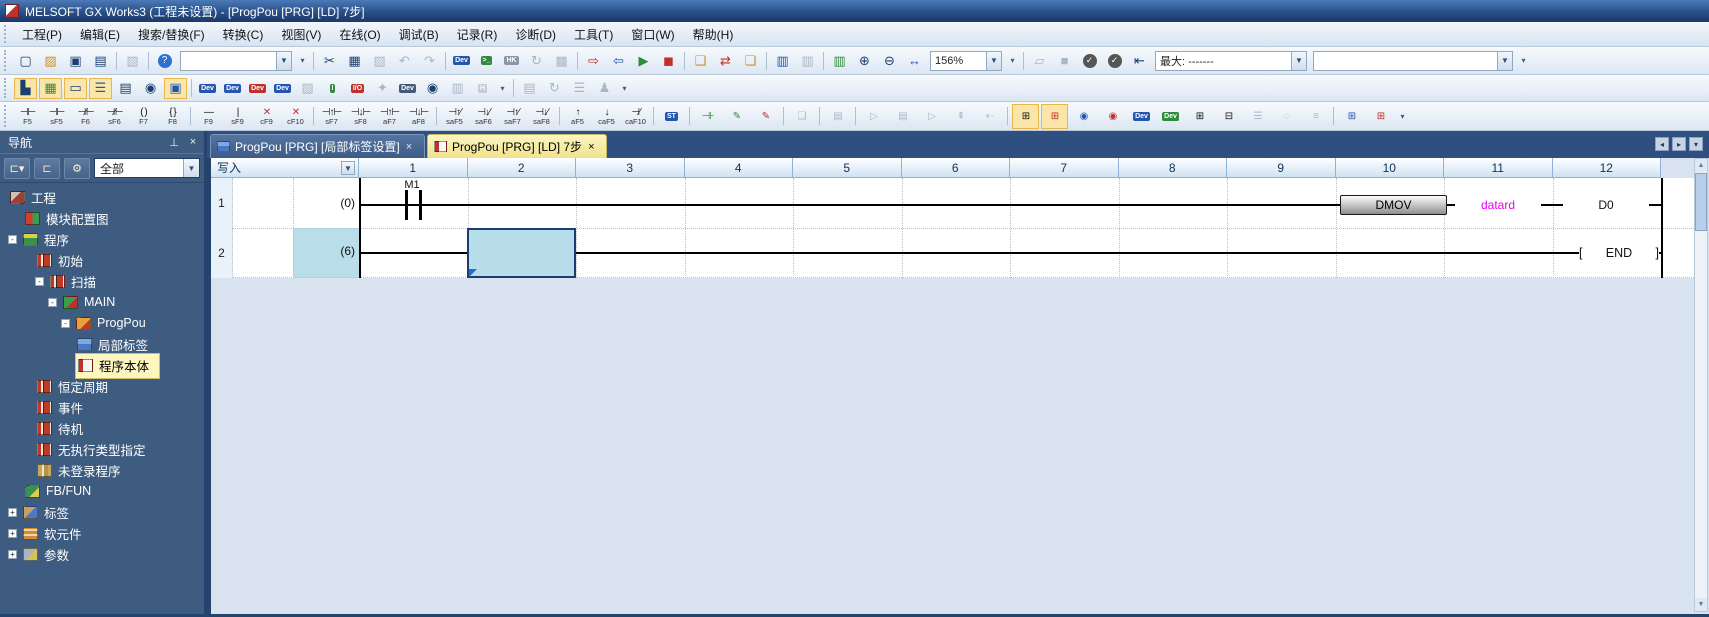  Describe the element at coordinates (429, 60) in the screenshot. I see `redo-icon: ↷` at that location.